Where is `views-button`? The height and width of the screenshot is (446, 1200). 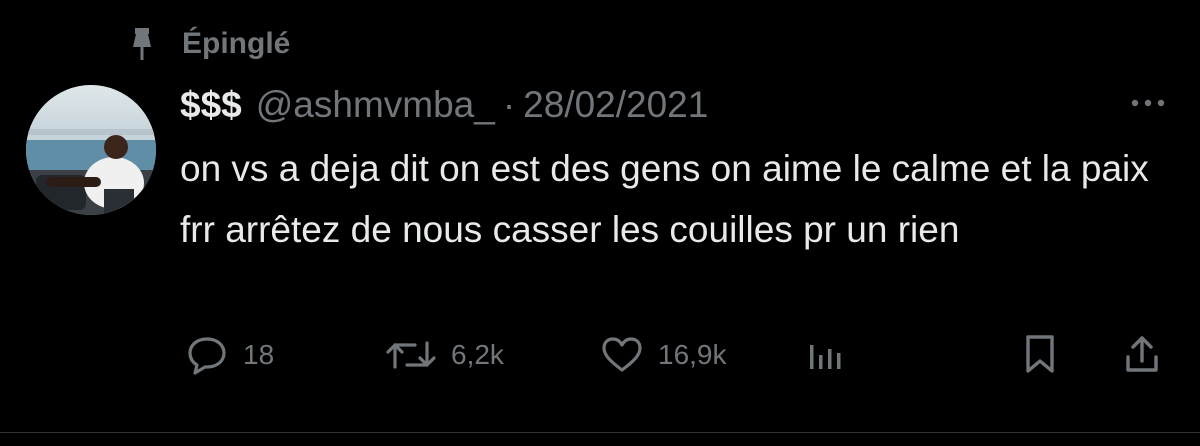 views-button is located at coordinates (825, 355).